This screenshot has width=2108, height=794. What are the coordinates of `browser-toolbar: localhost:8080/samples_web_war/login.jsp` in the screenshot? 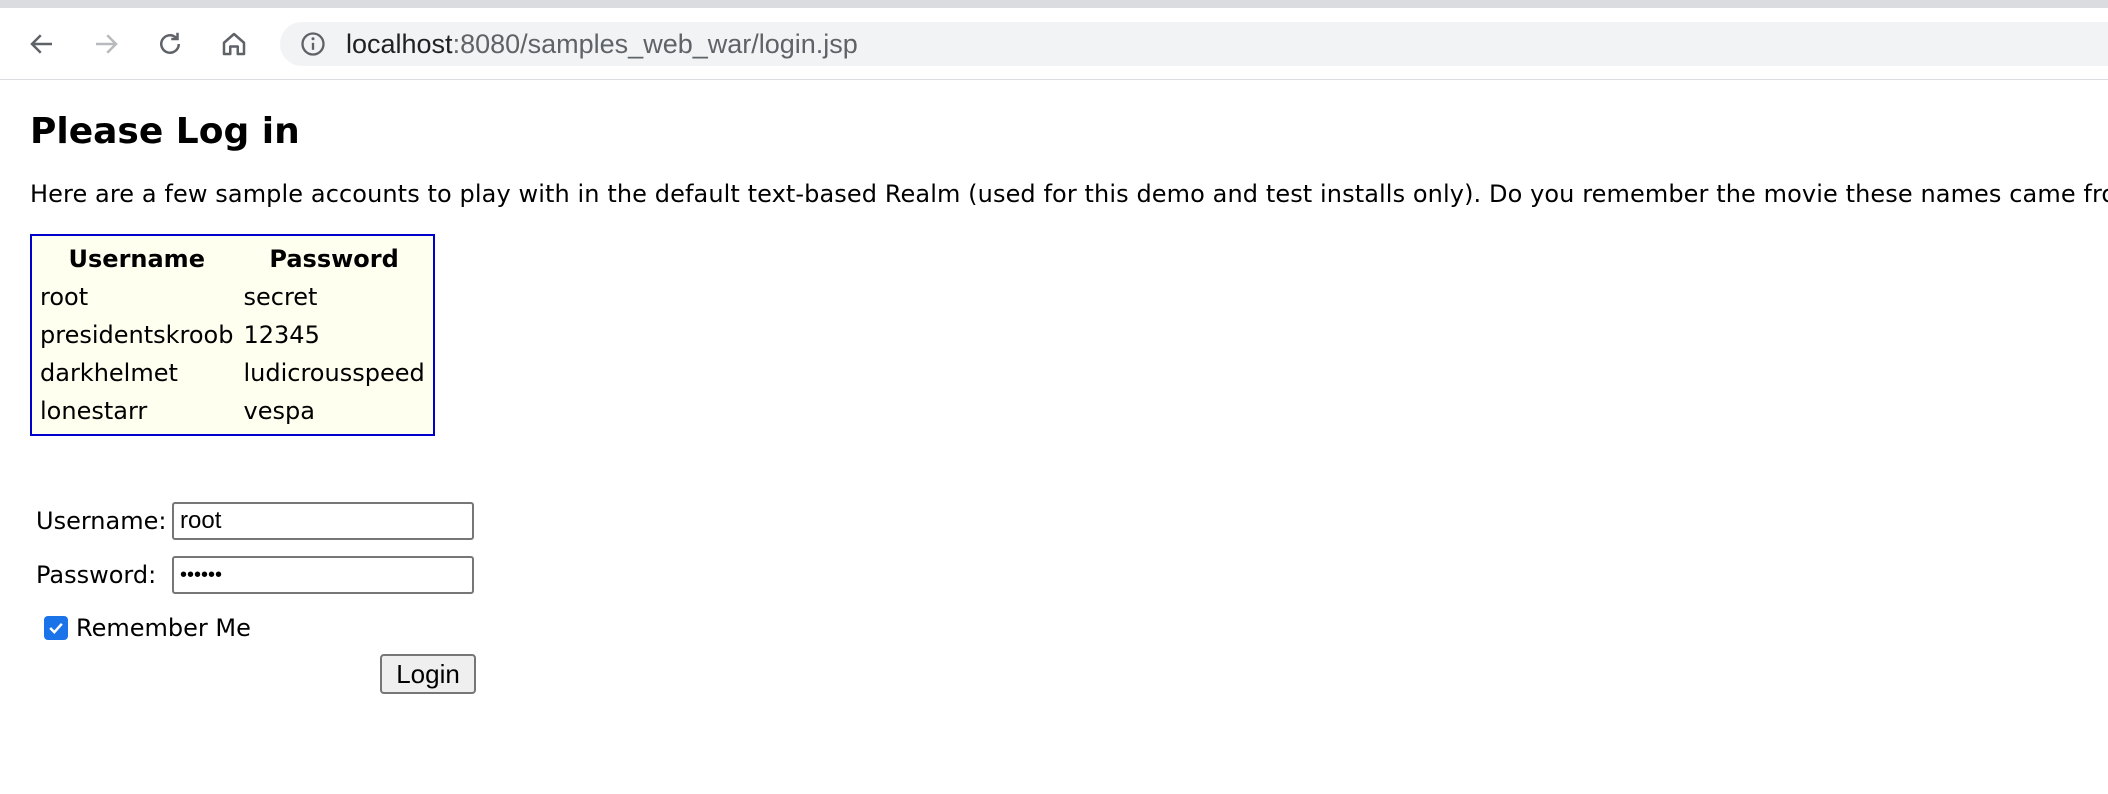 It's located at (1054, 44).